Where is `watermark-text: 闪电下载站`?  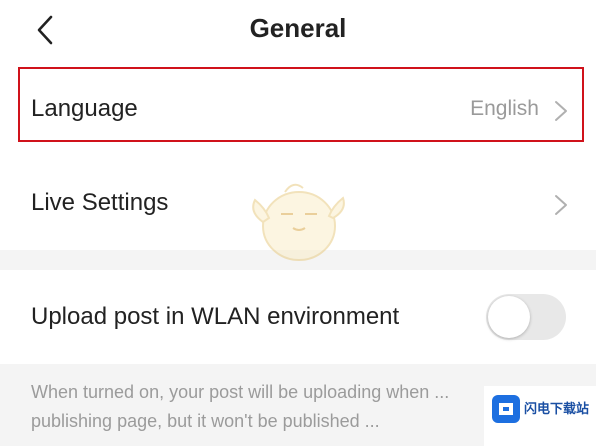
watermark-text: 闪电下载站 is located at coordinates (557, 408).